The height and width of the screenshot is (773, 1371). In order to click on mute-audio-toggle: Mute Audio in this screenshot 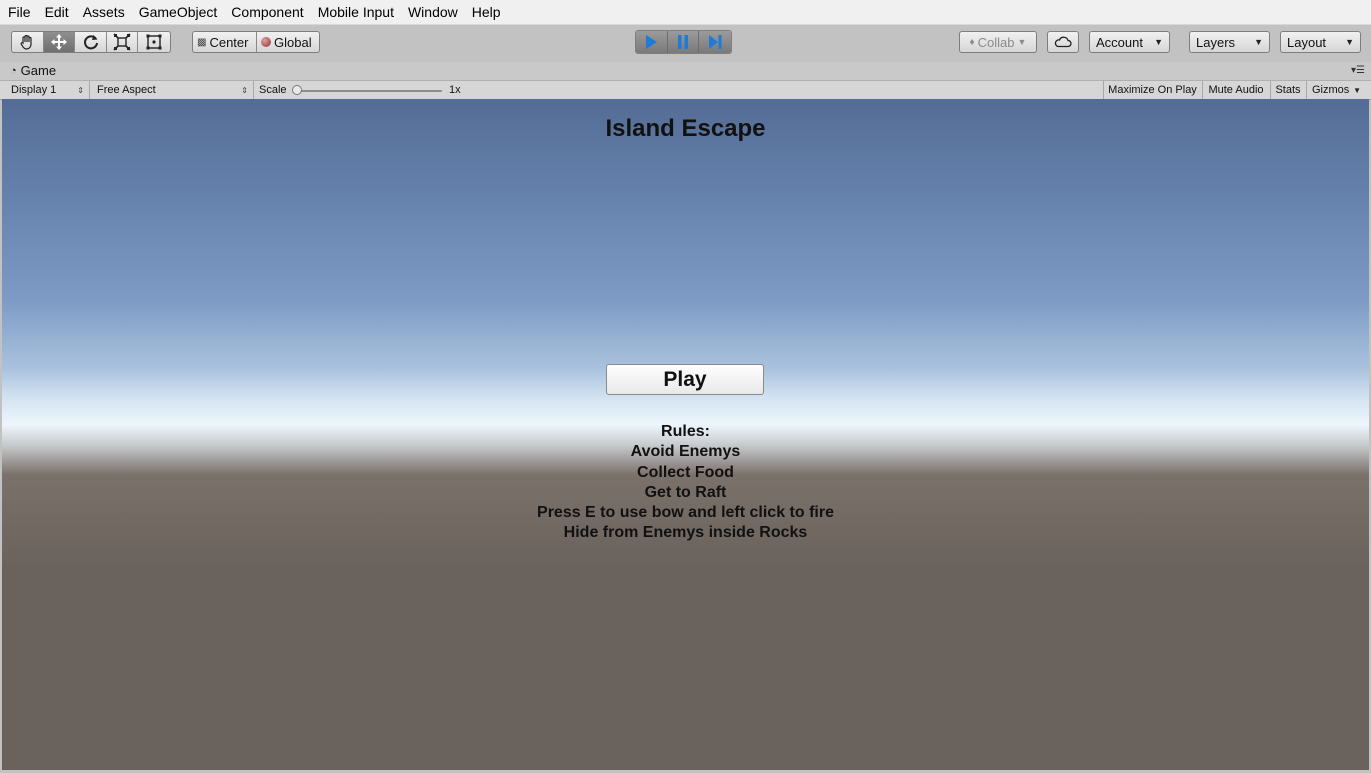, I will do `click(1235, 90)`.